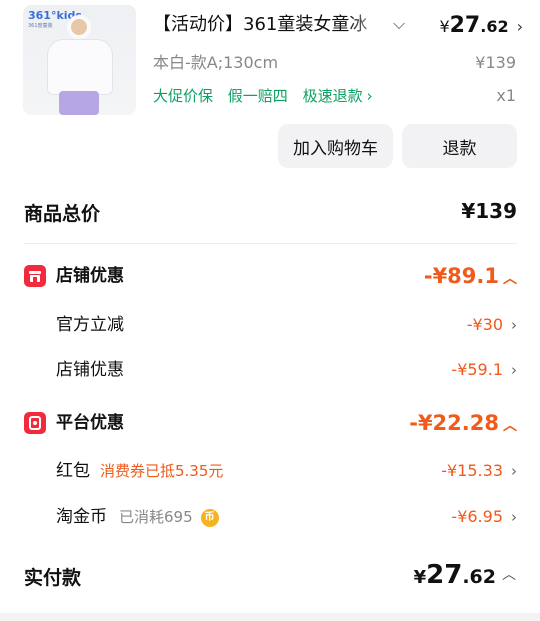 Image resolution: width=540 pixels, height=621 pixels. Describe the element at coordinates (62, 214) in the screenshot. I see `goods-total-label: 商品总价` at that location.